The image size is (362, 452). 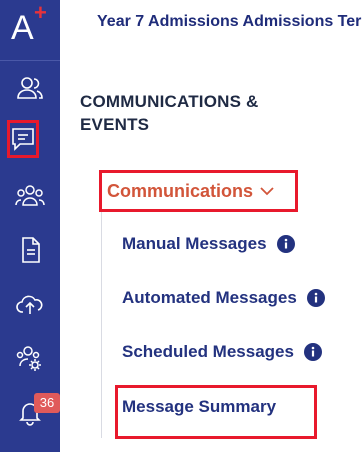 I want to click on chevron-down-icon, so click(x=267, y=191).